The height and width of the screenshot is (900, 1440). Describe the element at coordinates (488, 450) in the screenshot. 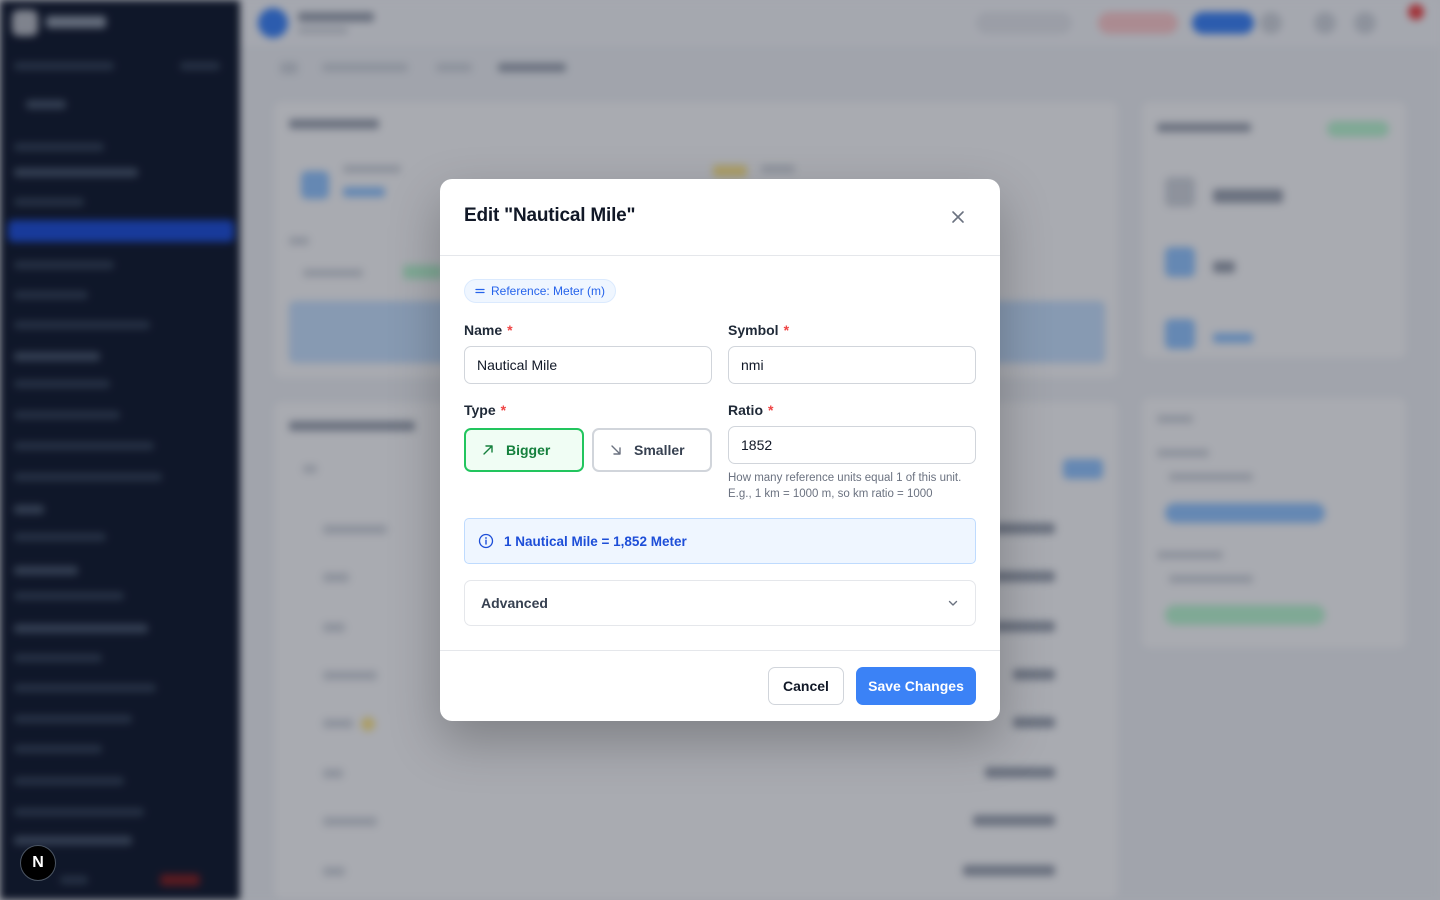

I see `arrow-up-right-icon` at that location.